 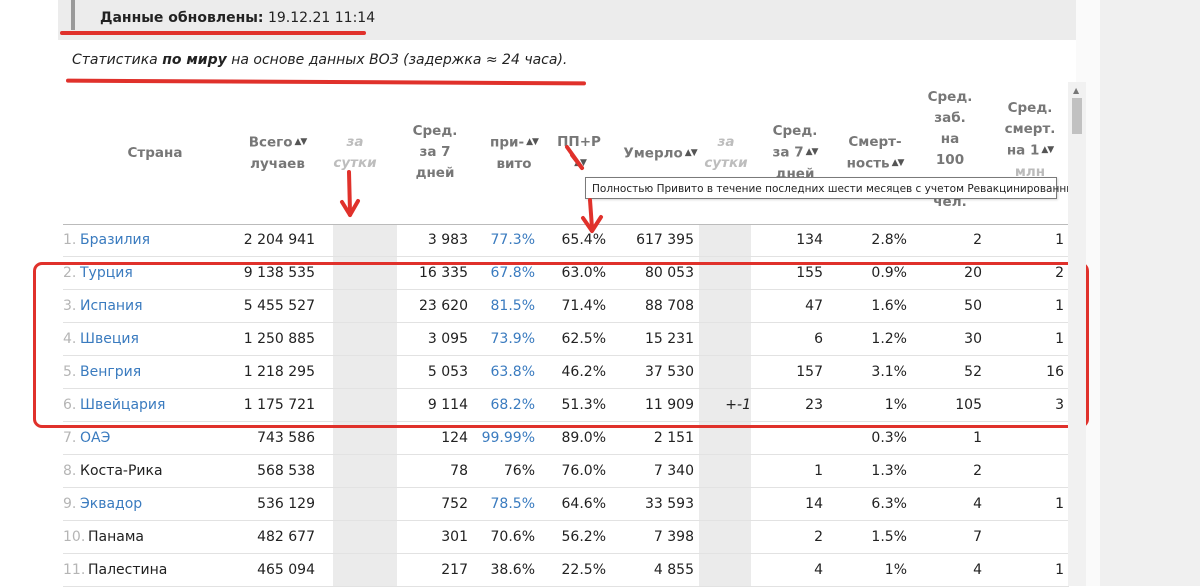 What do you see at coordinates (1077, 334) in the screenshot?
I see `table-scrollbar: ▲` at bounding box center [1077, 334].